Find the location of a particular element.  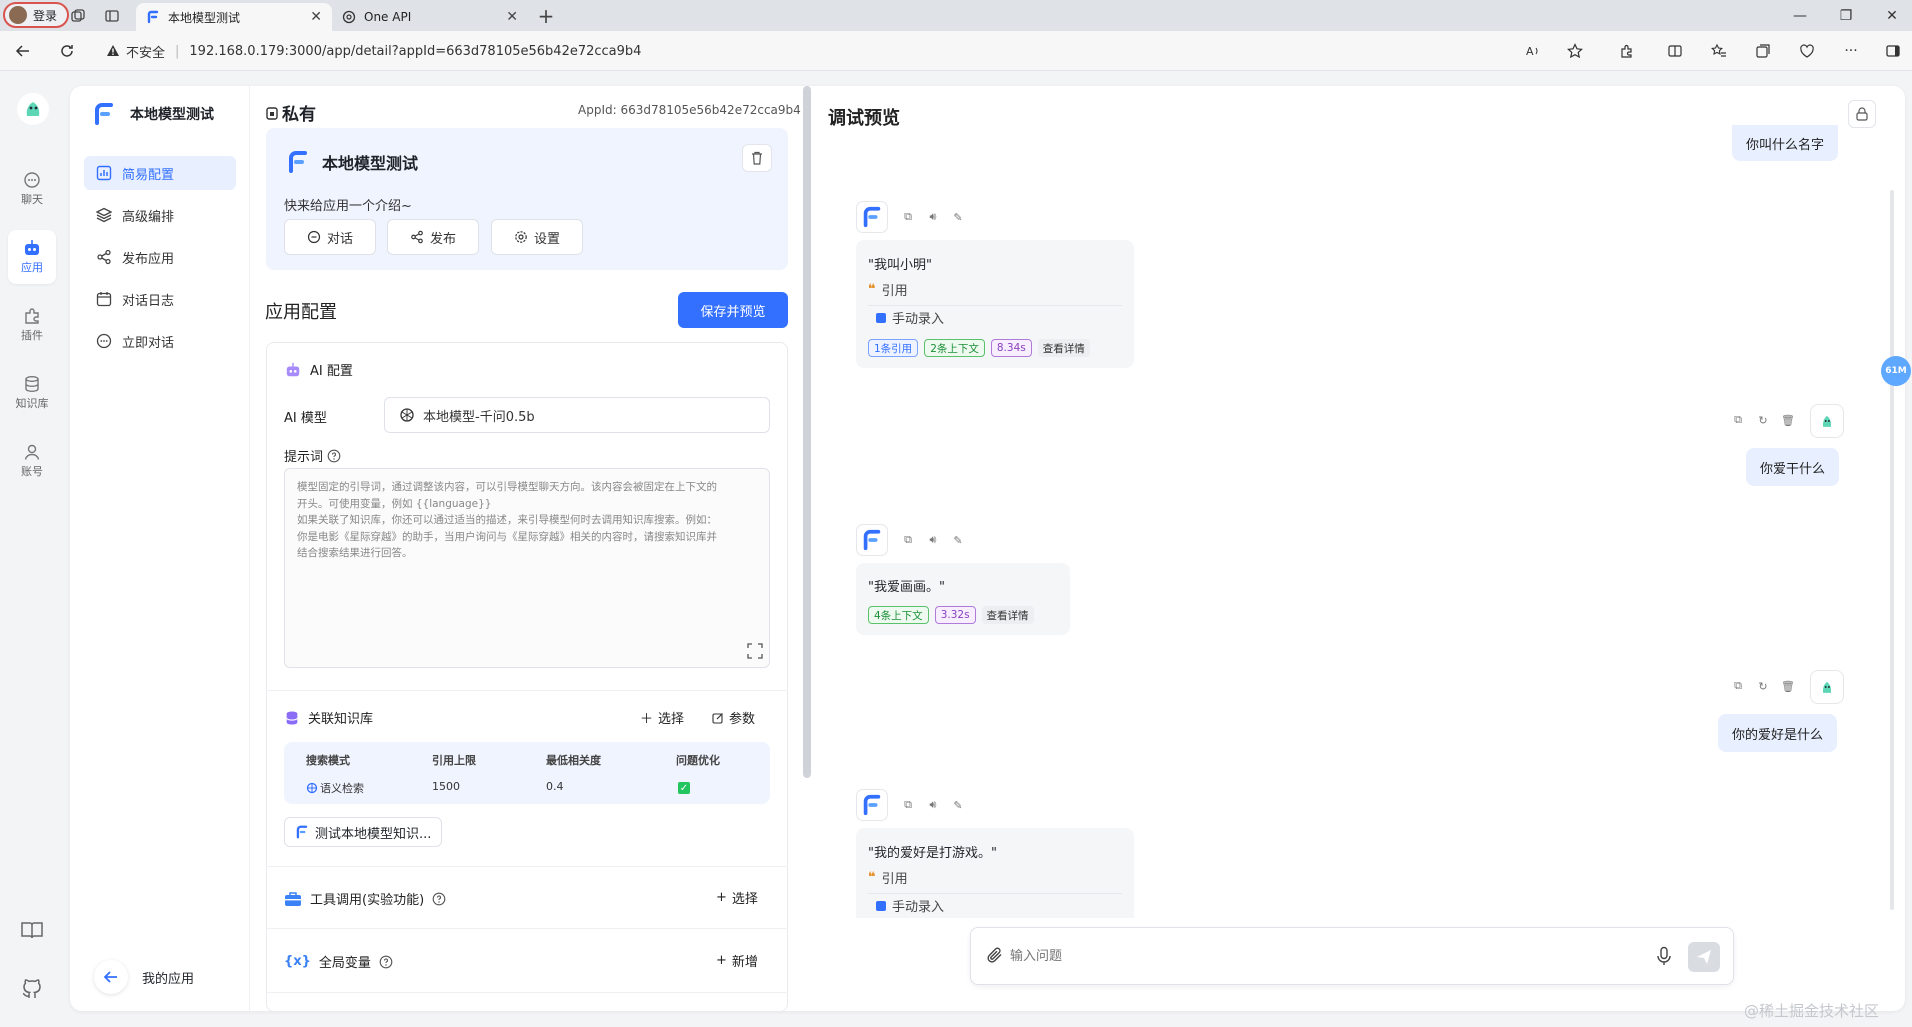

publish-button: 发布 is located at coordinates (433, 237).